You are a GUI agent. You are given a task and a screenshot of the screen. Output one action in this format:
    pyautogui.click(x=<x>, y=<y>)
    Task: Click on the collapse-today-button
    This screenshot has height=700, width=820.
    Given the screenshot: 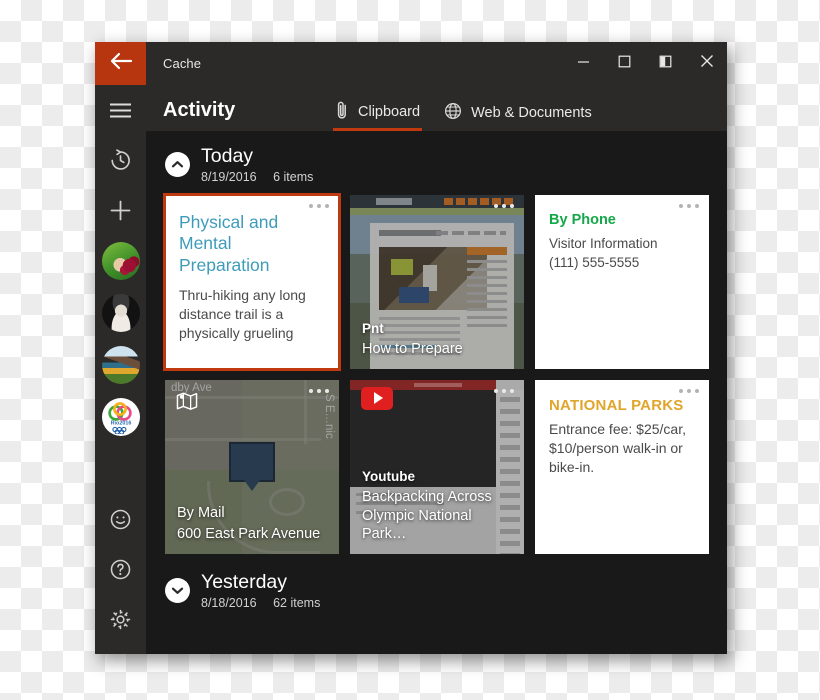 What is the action you would take?
    pyautogui.click(x=177, y=165)
    